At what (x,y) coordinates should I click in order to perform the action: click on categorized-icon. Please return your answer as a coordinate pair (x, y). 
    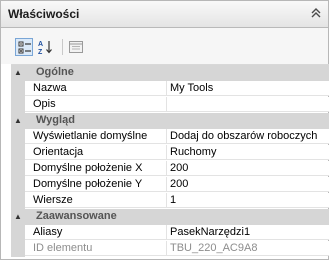
    Looking at the image, I should click on (24, 47).